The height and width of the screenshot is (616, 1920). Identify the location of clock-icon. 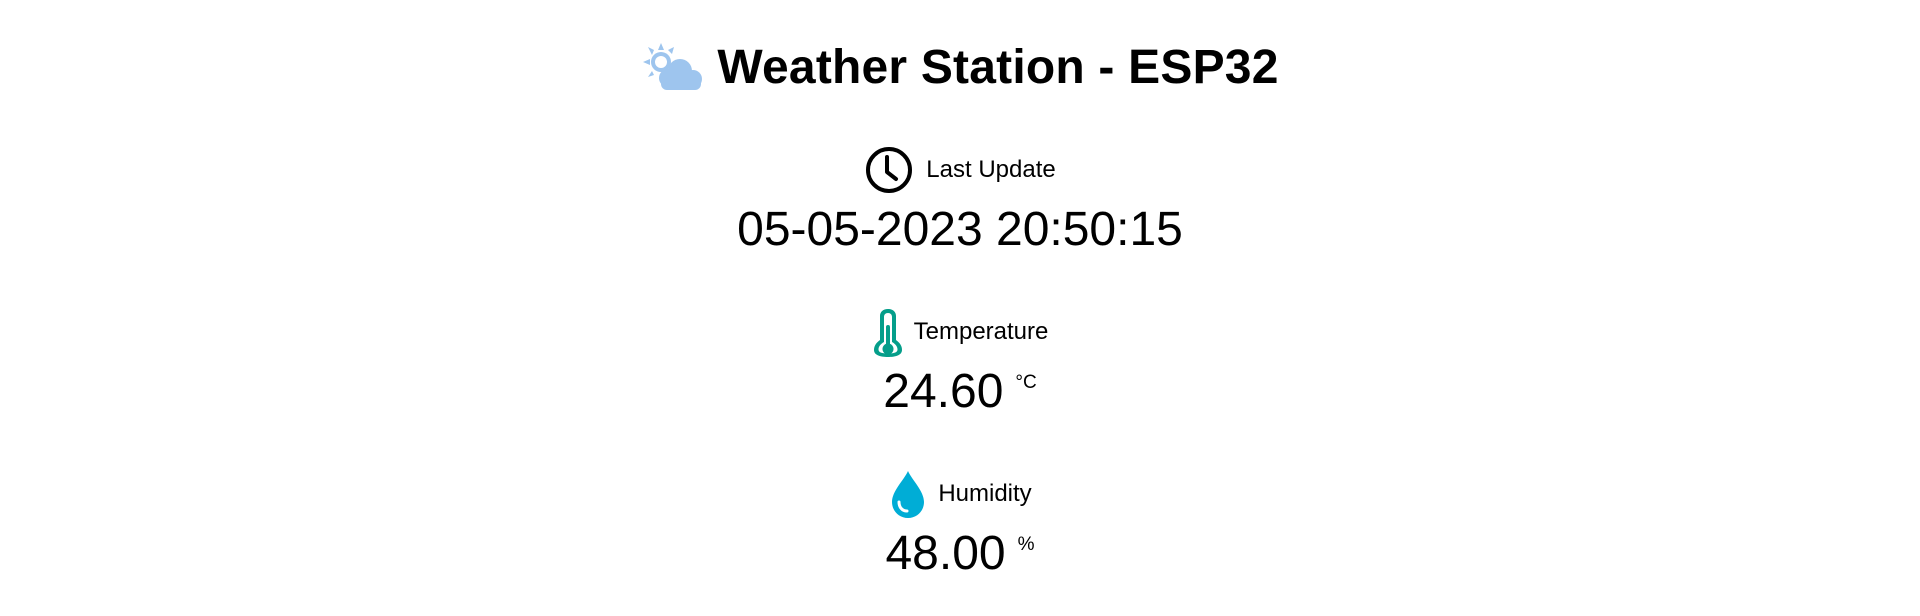
(889, 170).